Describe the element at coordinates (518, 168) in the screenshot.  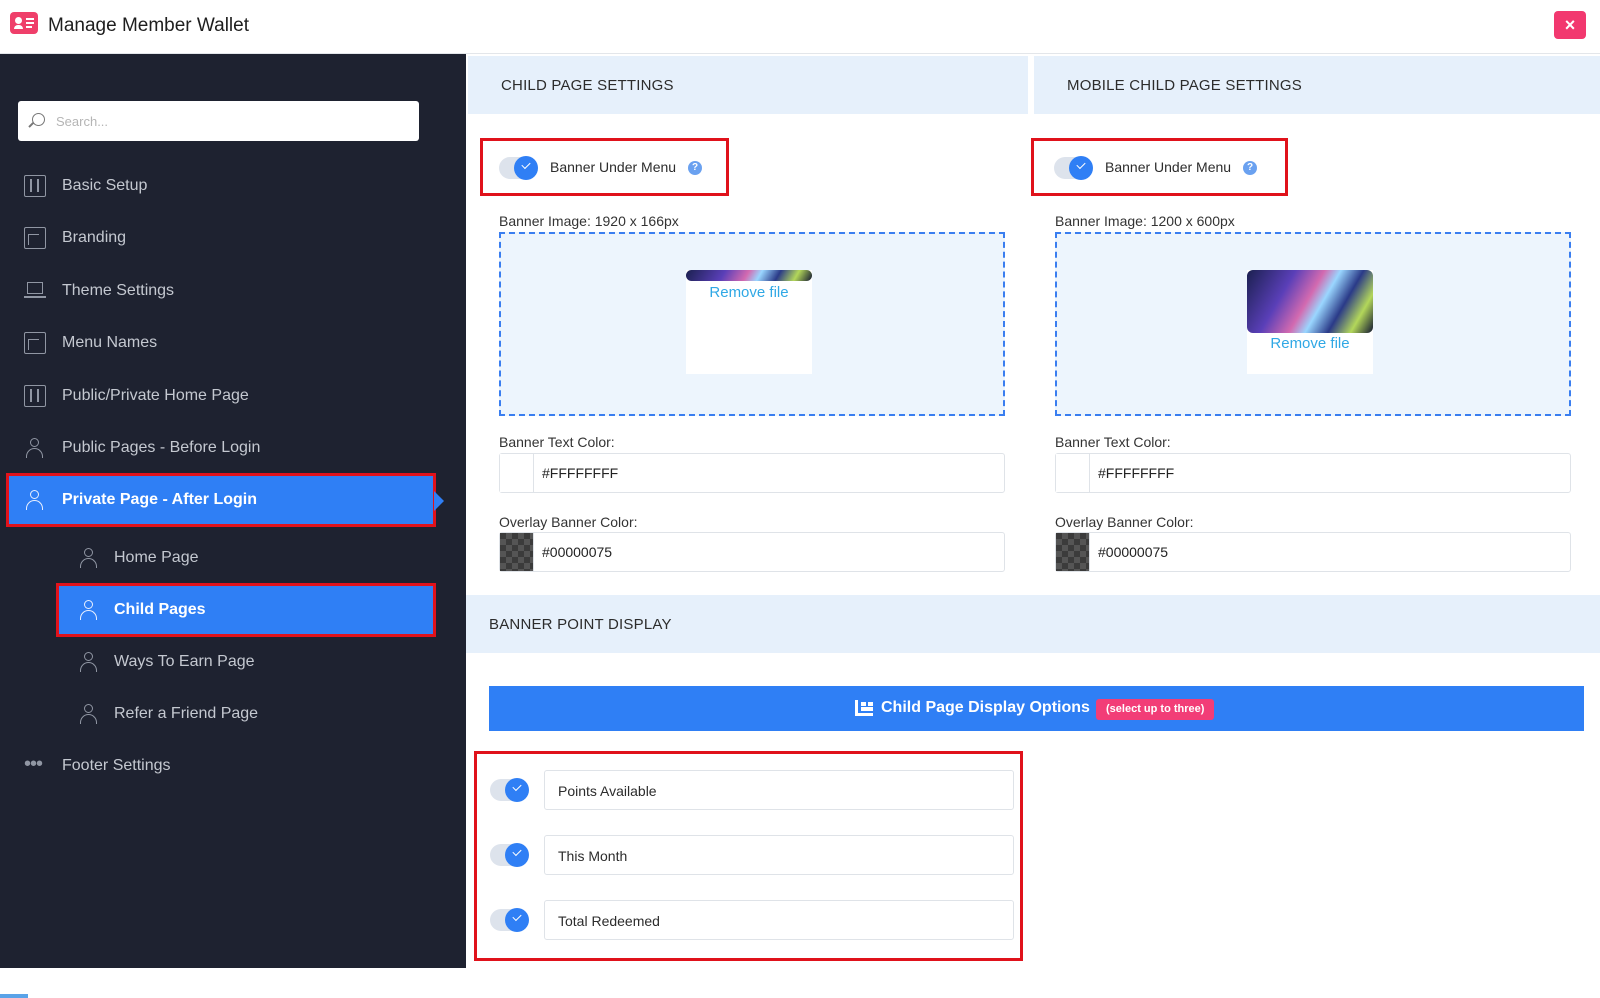
I see `banner-under-menu-toggle` at that location.